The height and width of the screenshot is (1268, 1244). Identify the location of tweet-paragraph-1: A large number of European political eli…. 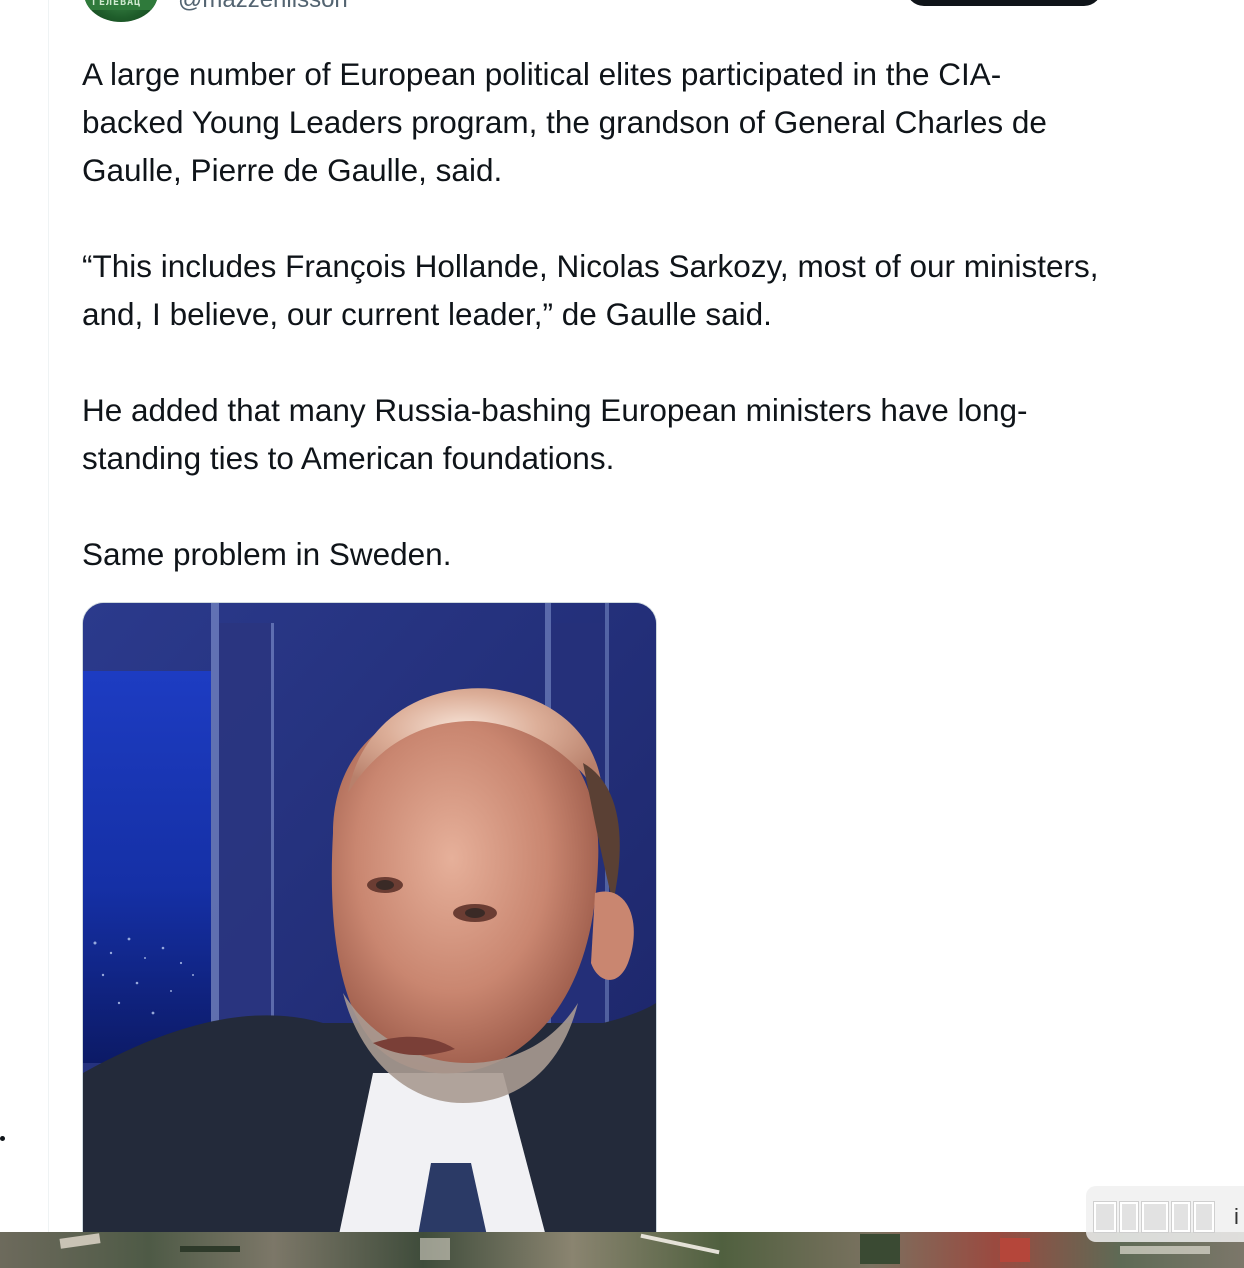
(564, 122).